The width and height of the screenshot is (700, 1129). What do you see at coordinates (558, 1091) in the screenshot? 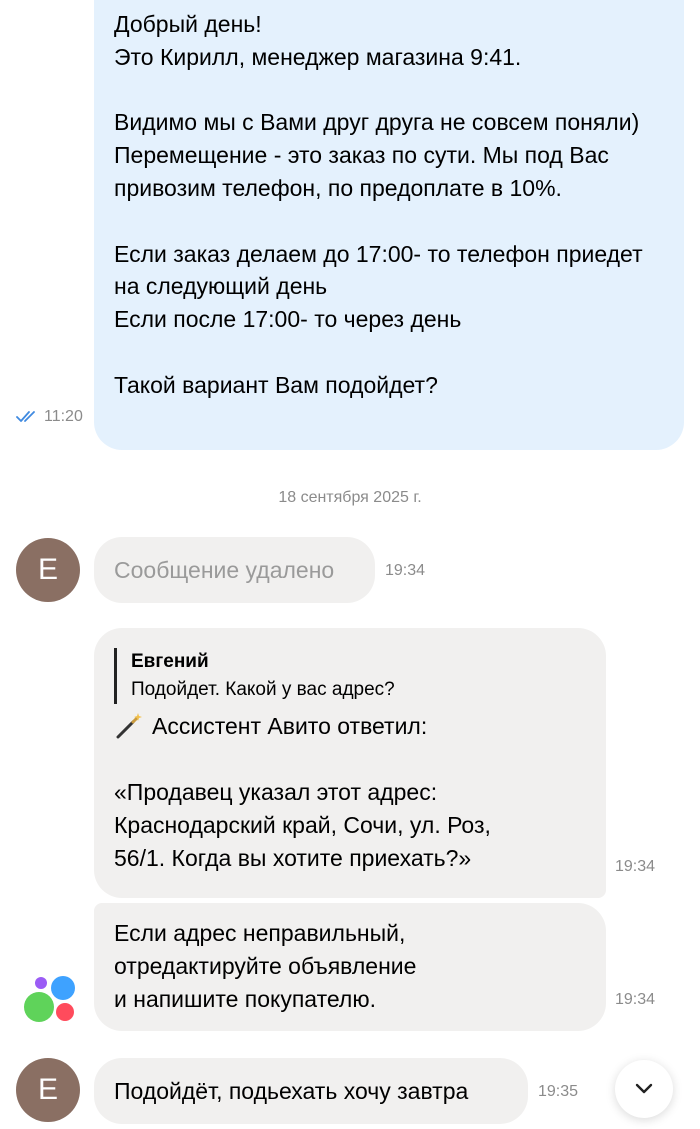
I see `message-time: 19:35` at bounding box center [558, 1091].